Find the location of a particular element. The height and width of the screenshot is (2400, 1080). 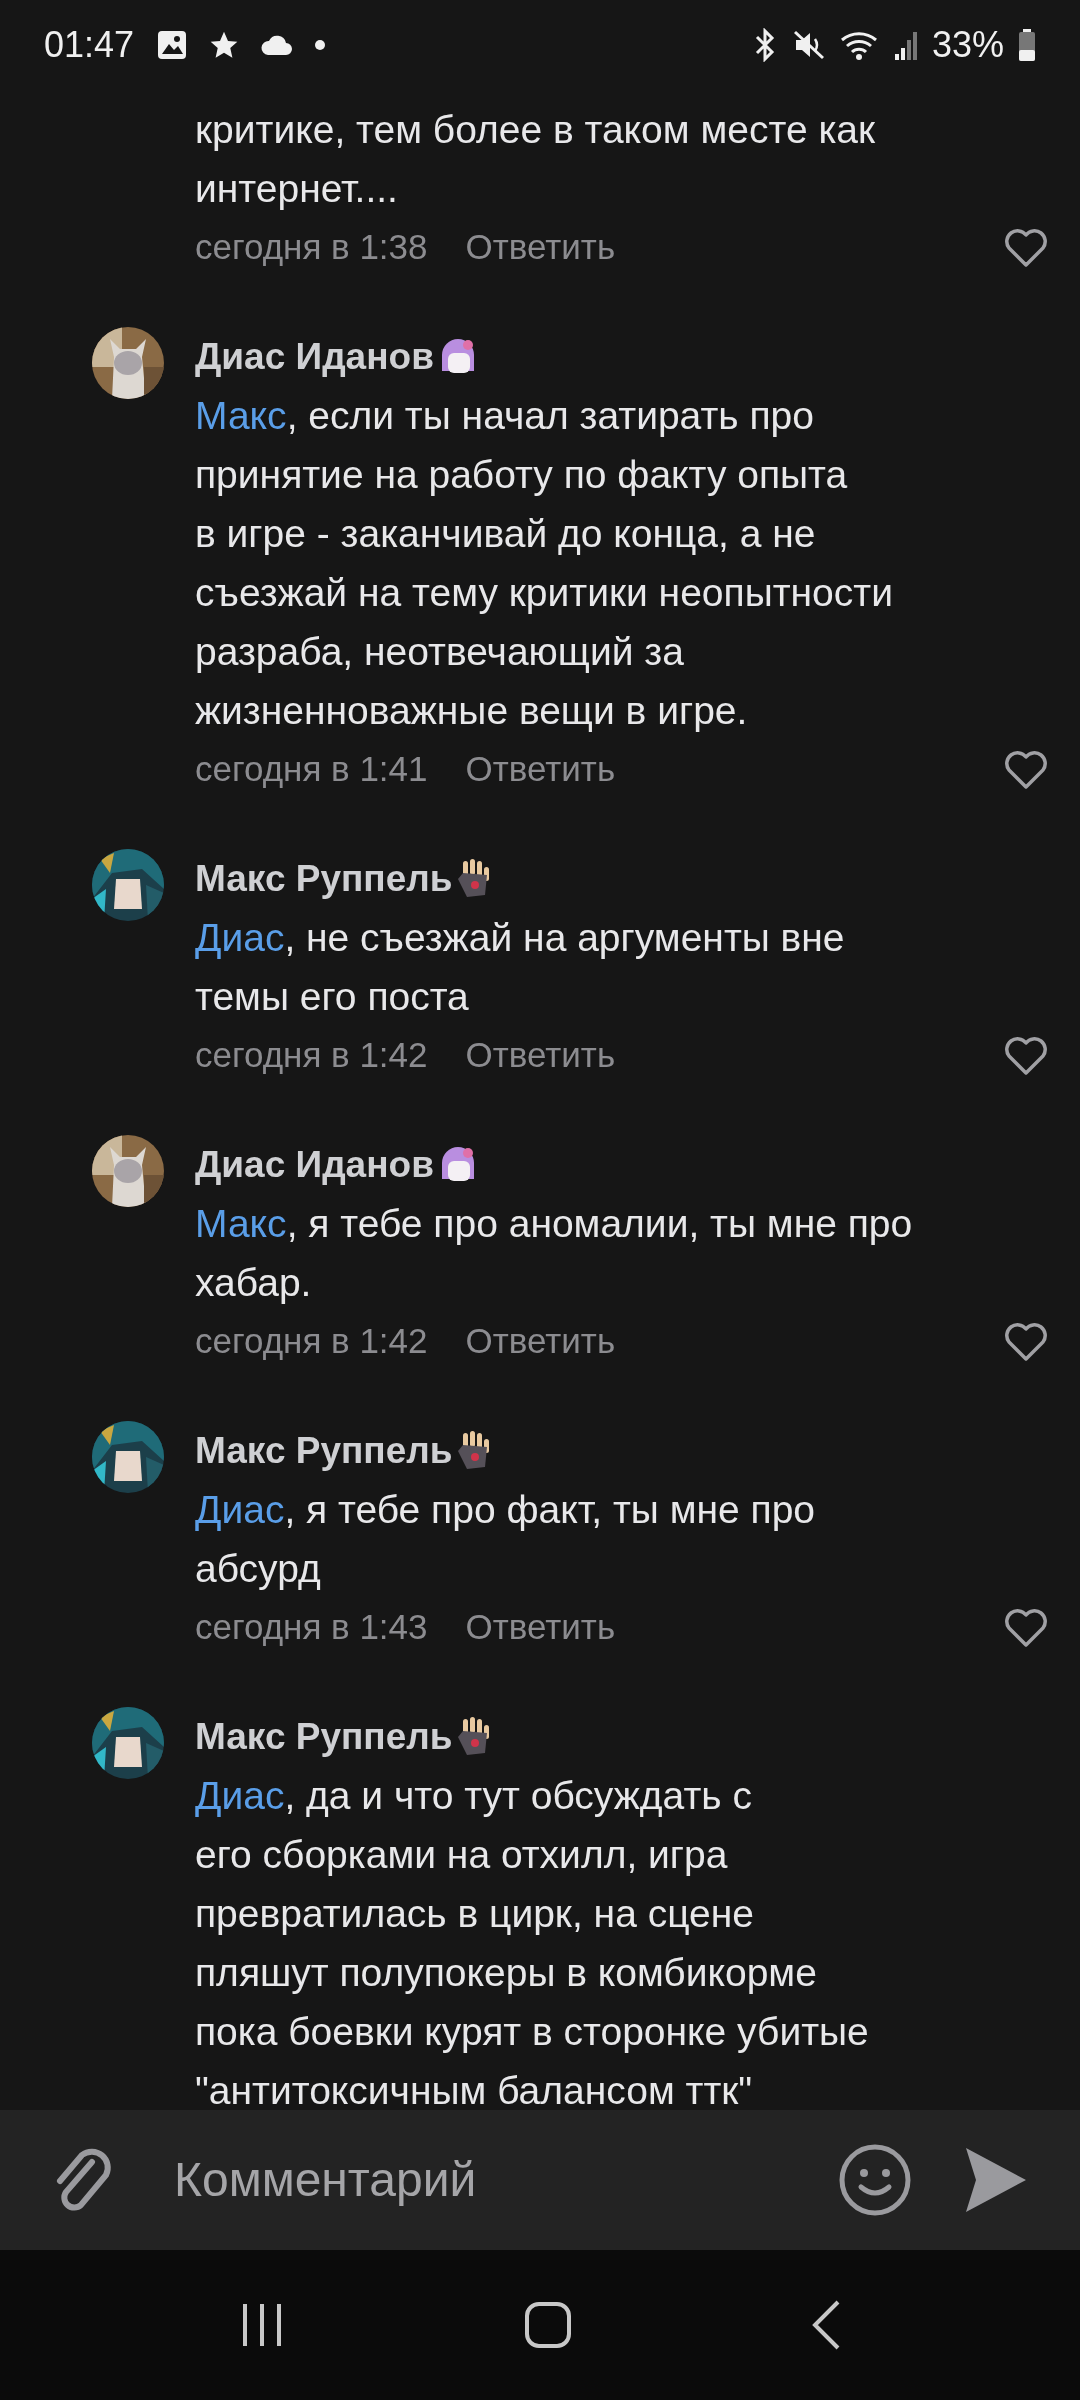

cloud-icon is located at coordinates (277, 45).